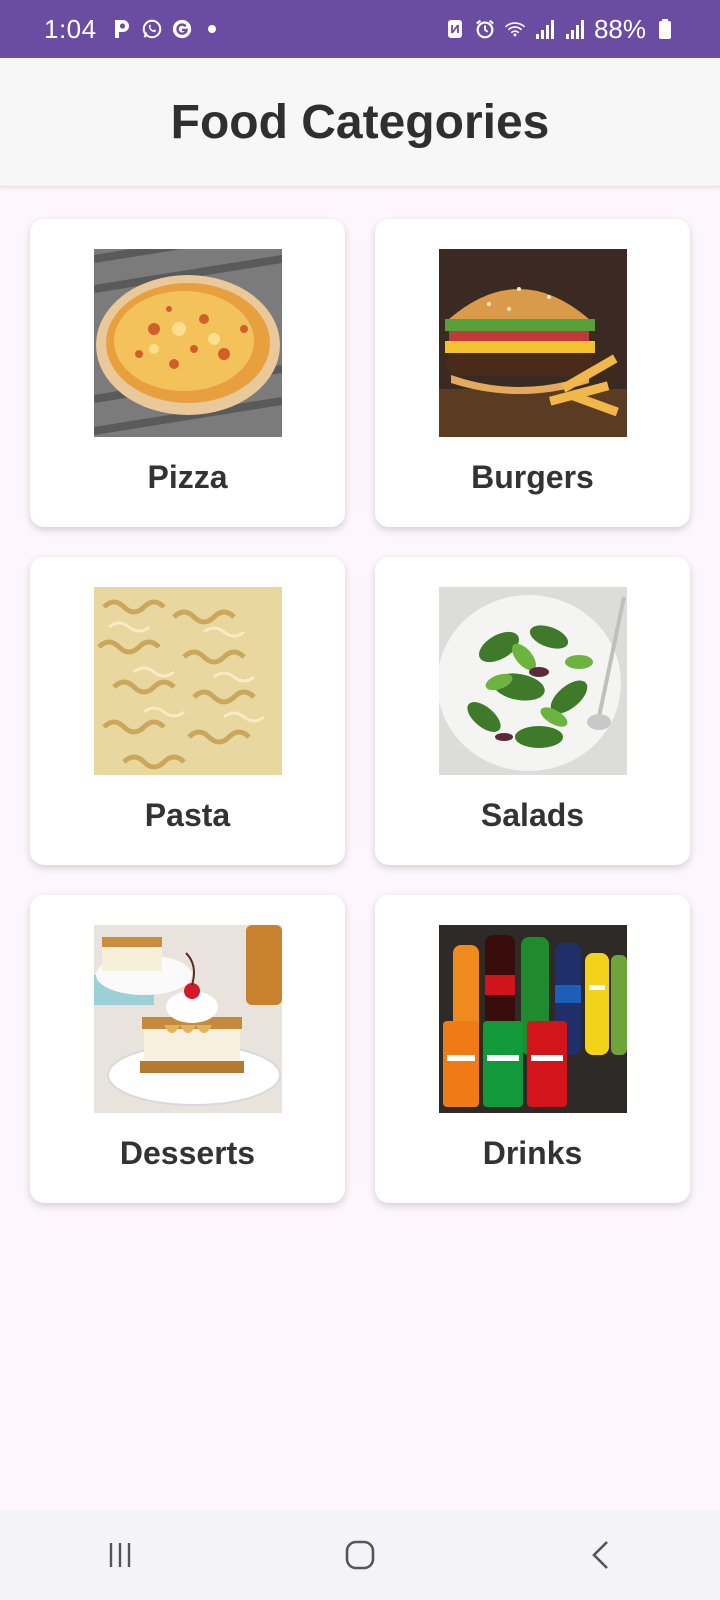 The width and height of the screenshot is (720, 1600). I want to click on category-card-desserts: Desserts, so click(187, 1049).